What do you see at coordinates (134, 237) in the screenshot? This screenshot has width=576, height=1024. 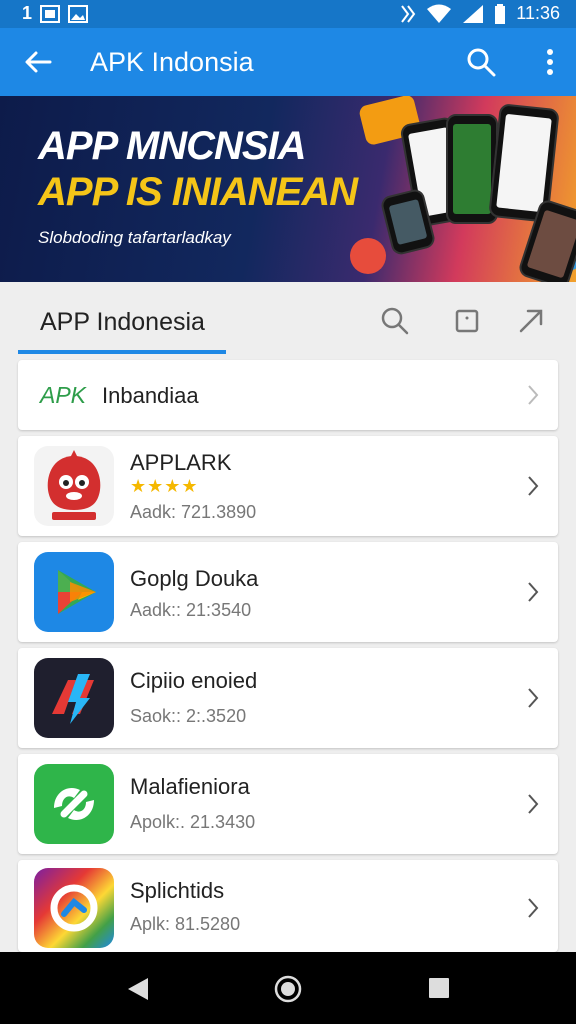 I see `banner-subtitle: Slobdoding tafartarladkay` at bounding box center [134, 237].